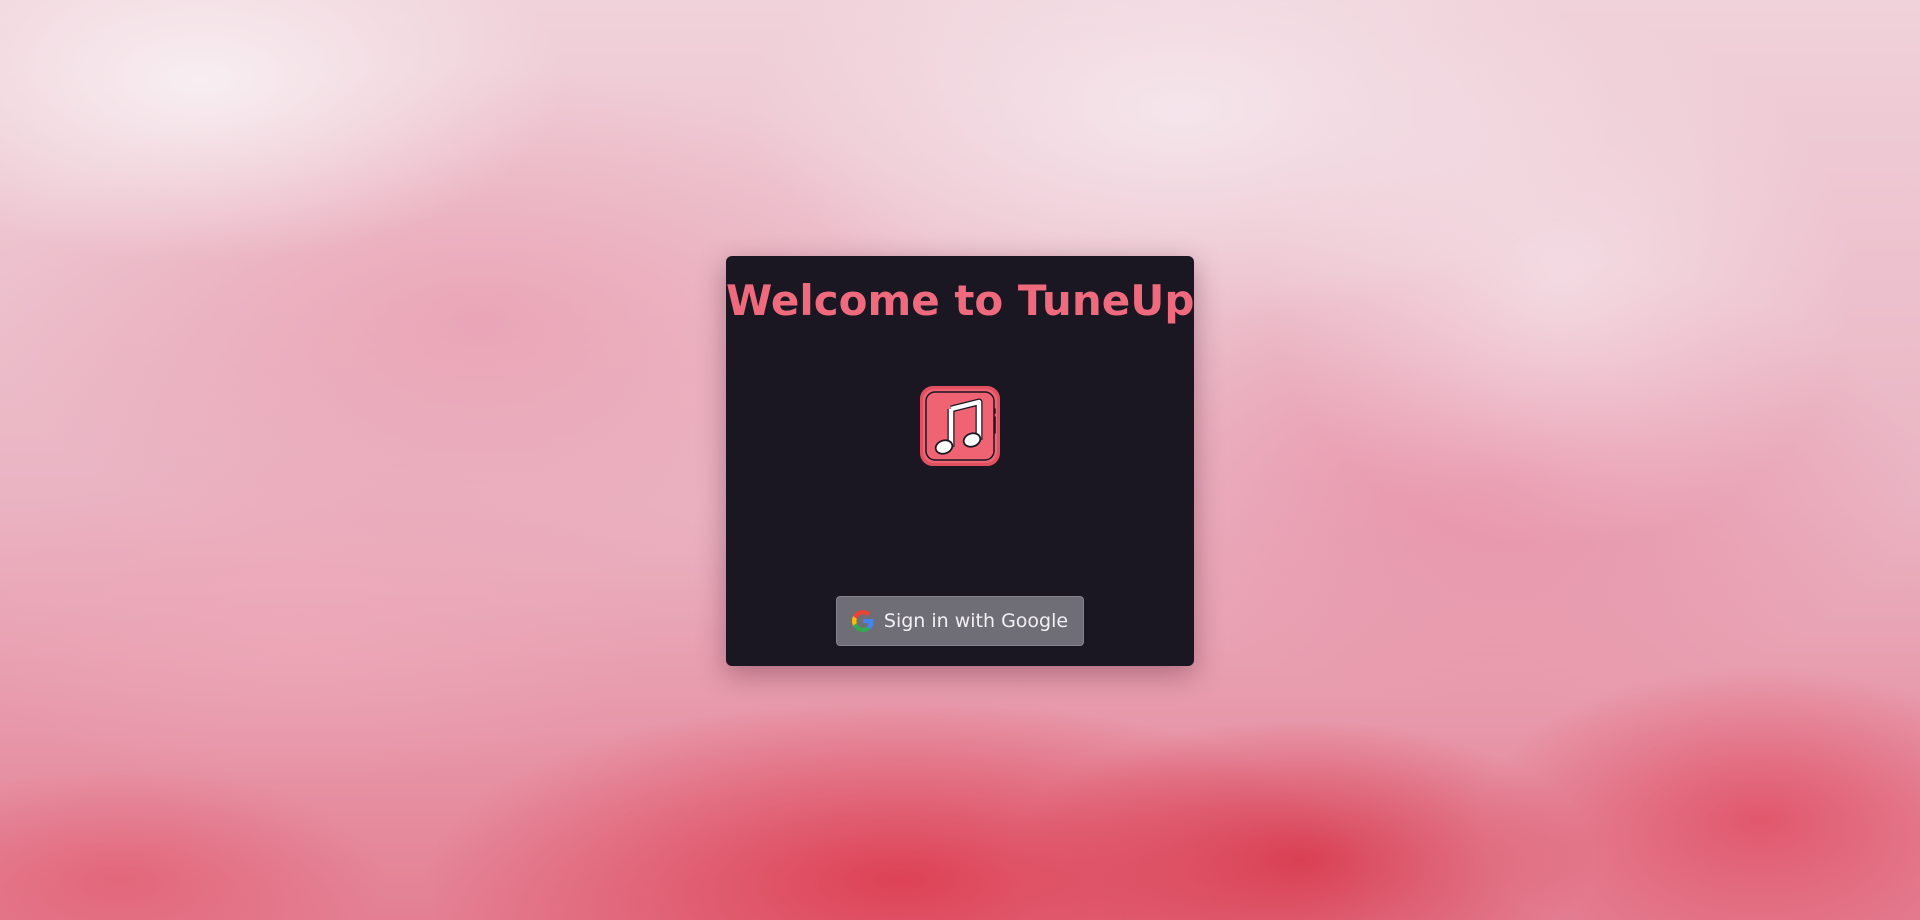 The height and width of the screenshot is (920, 1920). I want to click on google-signin-button: Sign in with Google, so click(960, 621).